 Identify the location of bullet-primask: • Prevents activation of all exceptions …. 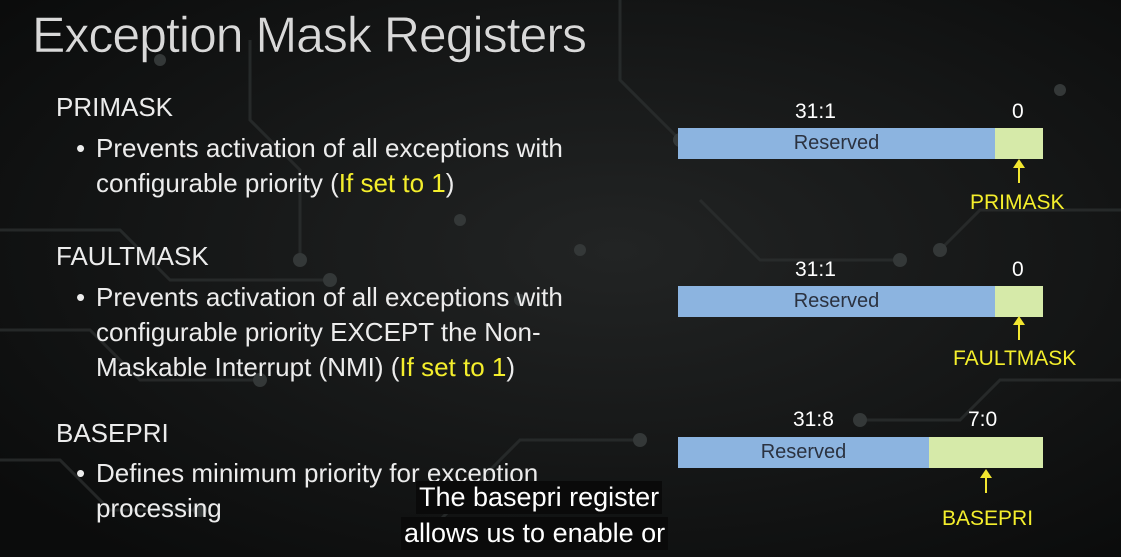
(366, 166).